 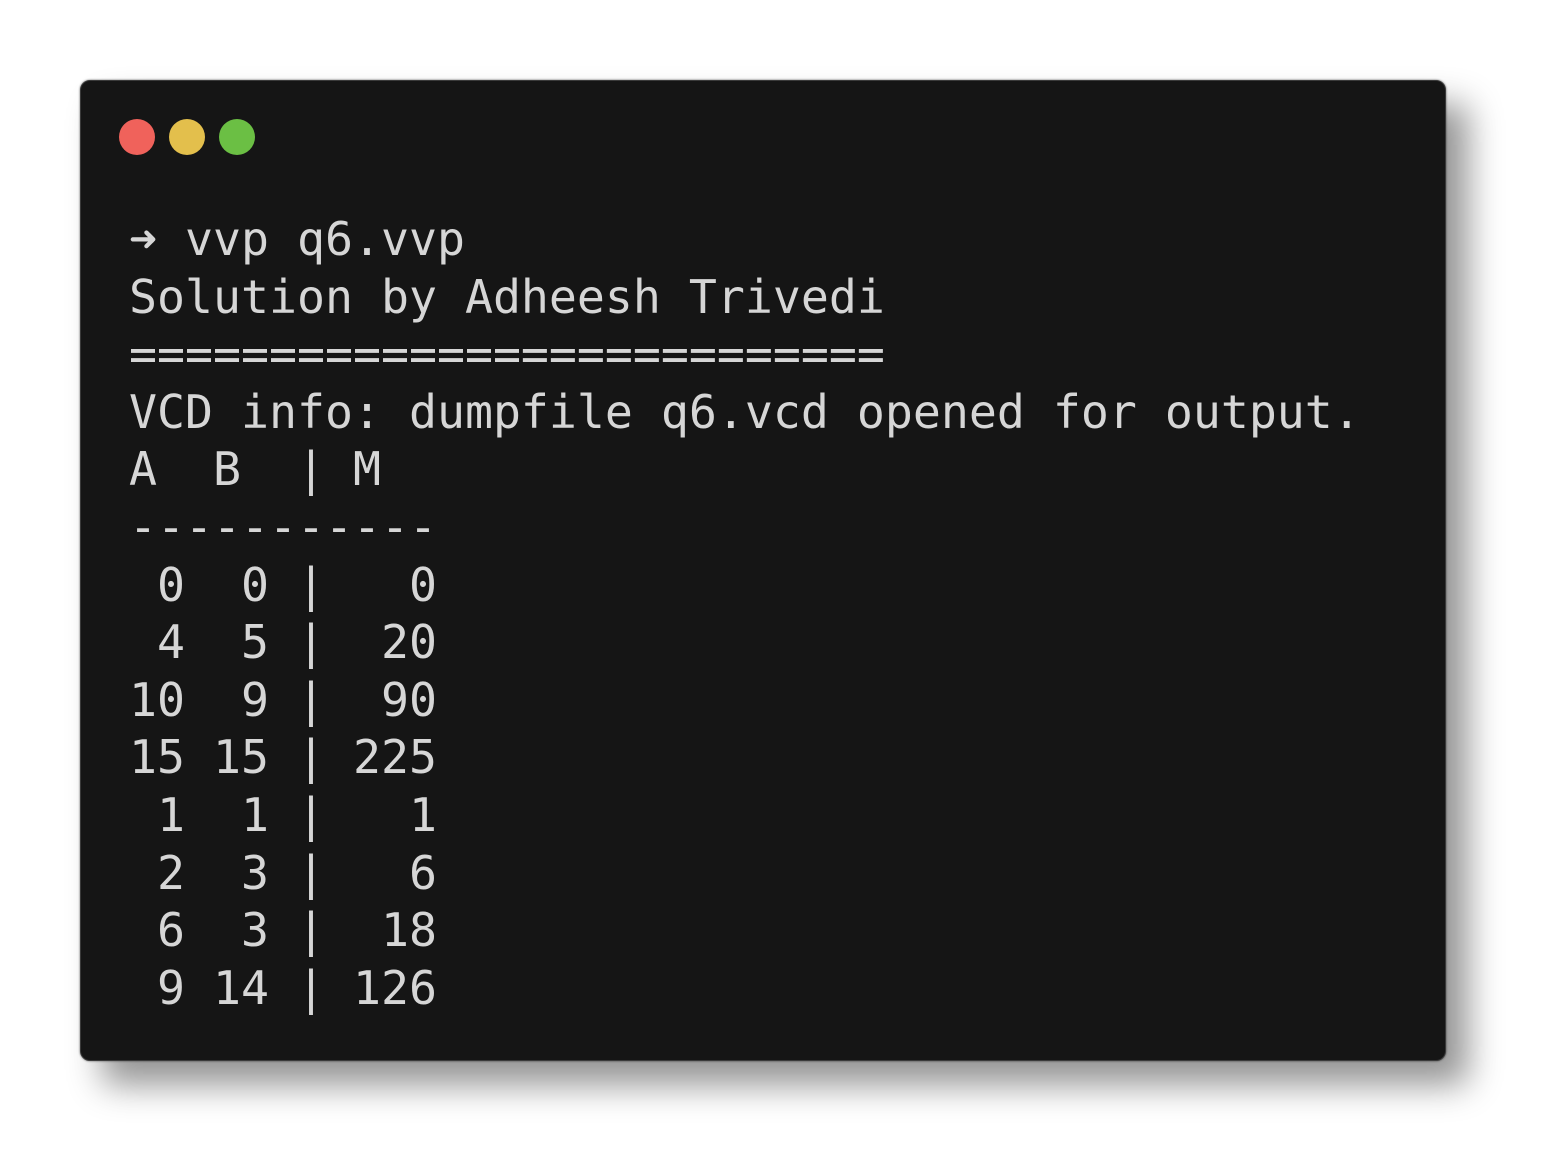 I want to click on output-line: ===========================, so click(x=507, y=354).